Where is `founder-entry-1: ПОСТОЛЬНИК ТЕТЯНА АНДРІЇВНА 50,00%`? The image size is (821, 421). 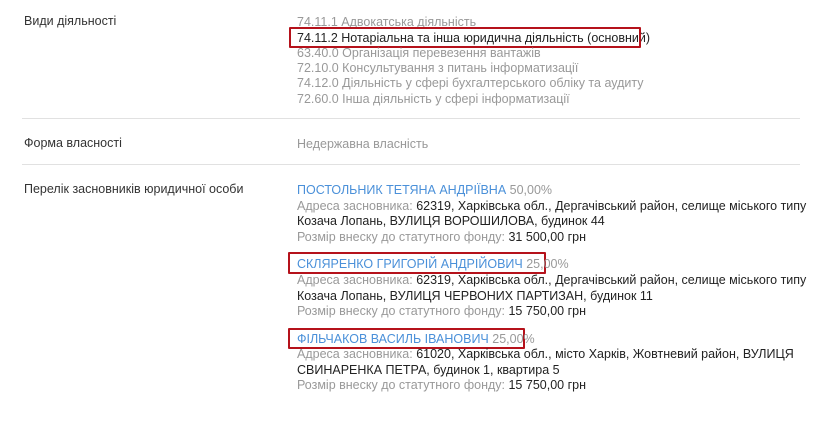 founder-entry-1: ПОСТОЛЬНИК ТЕТЯНА АНДРІЇВНА 50,00% is located at coordinates (424, 190).